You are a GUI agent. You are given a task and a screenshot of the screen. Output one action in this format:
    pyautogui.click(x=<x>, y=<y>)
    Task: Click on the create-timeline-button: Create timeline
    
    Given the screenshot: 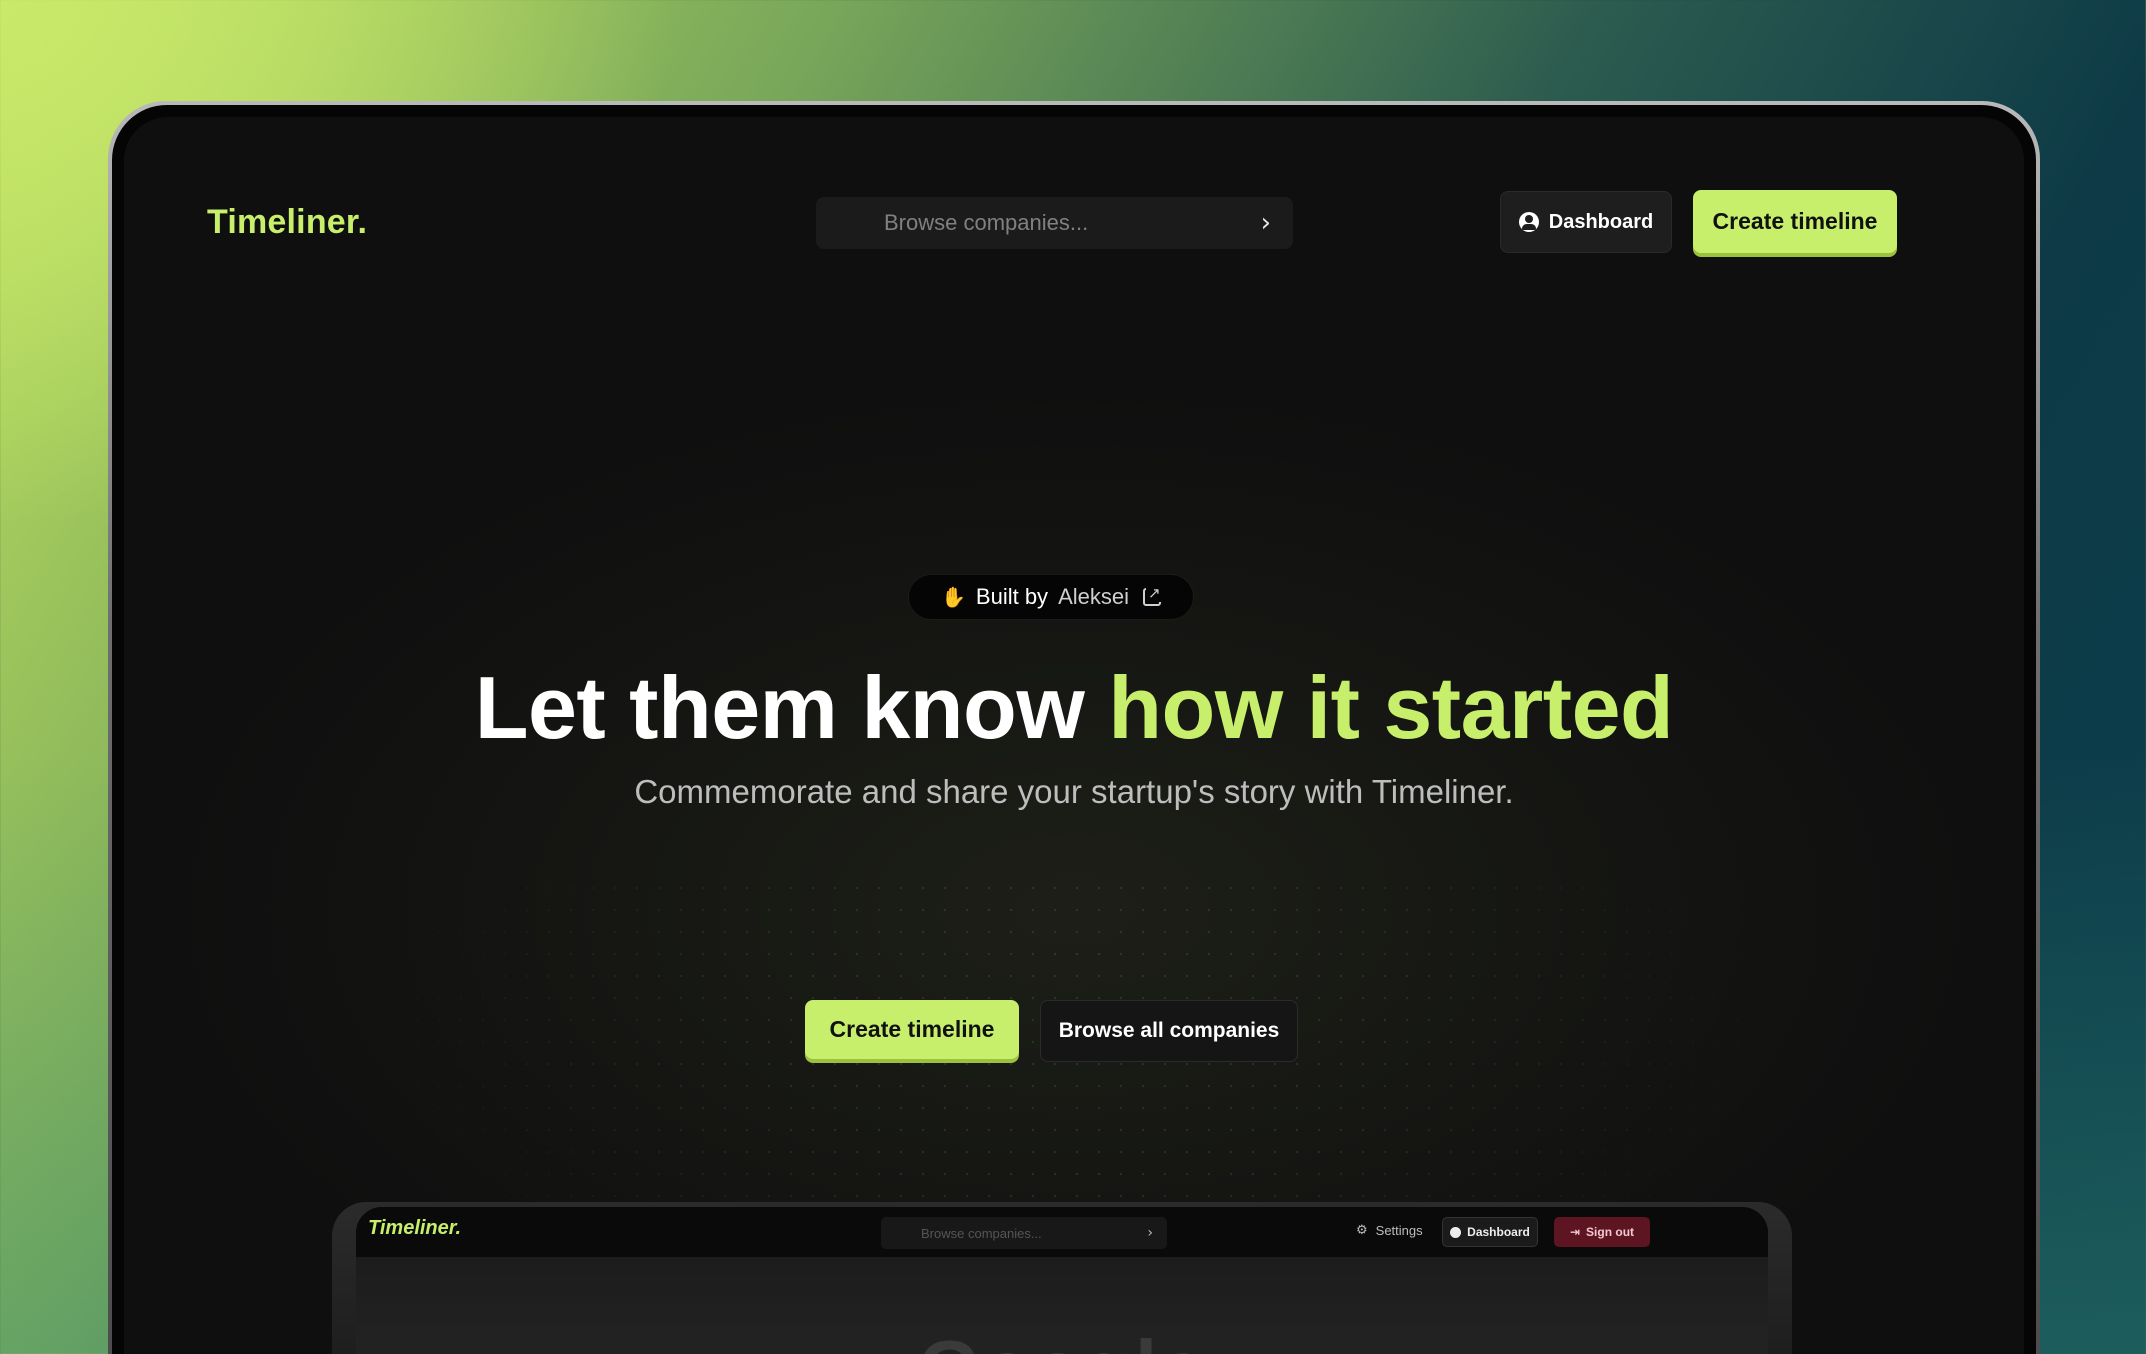 What is the action you would take?
    pyautogui.click(x=1795, y=221)
    